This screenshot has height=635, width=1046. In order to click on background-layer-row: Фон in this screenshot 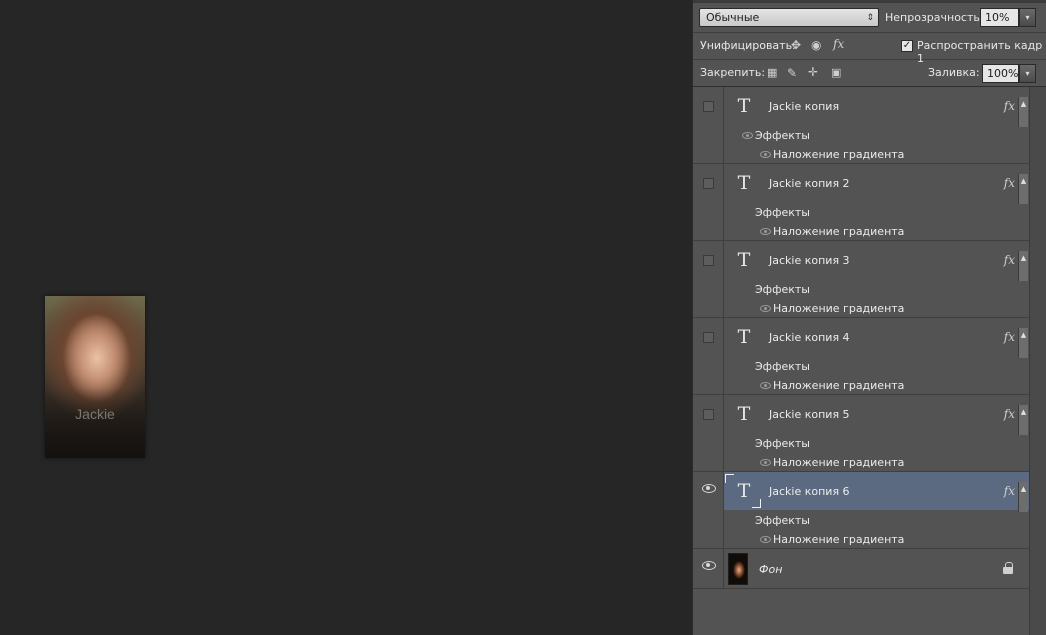, I will do `click(861, 569)`.